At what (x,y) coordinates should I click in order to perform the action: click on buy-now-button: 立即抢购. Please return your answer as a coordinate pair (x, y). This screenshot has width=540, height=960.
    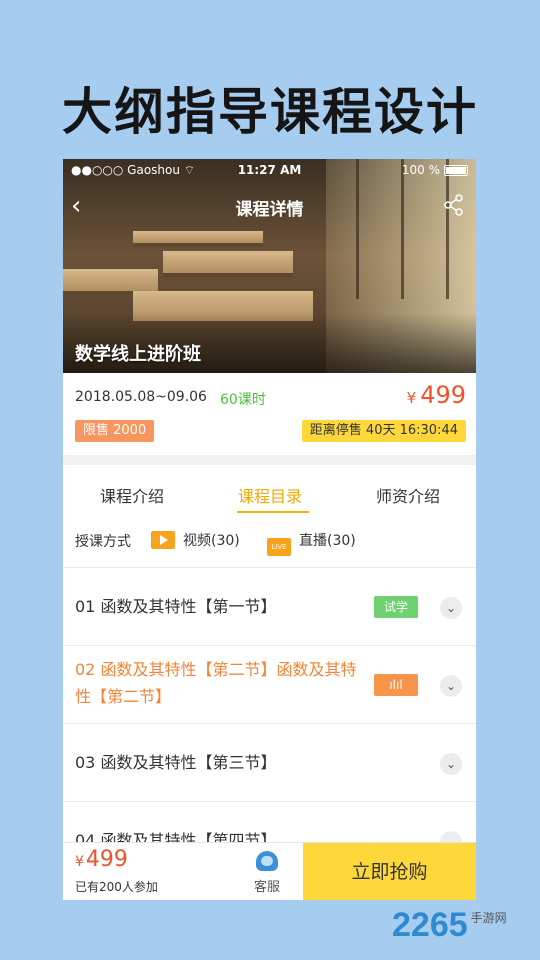
    Looking at the image, I should click on (389, 871).